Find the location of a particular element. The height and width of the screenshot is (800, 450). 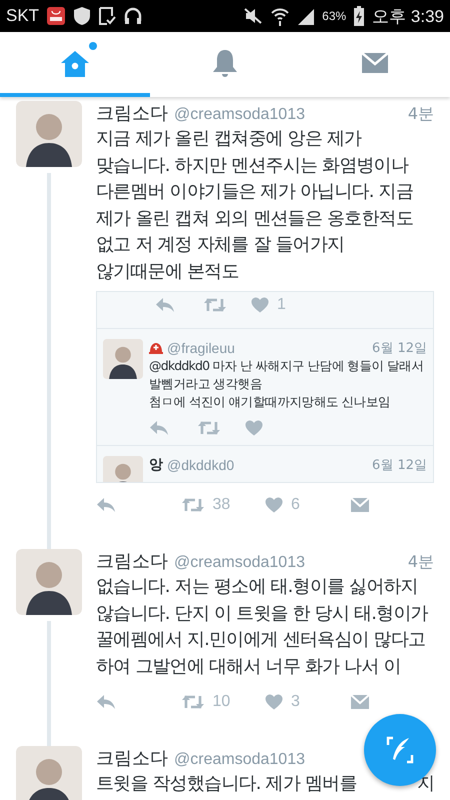

tweet-text: 지금 제가 올린 캡쳐중에 앙은 제가 맞습니다. 하지만 멘션주시는 화염병이나 다른멤버 이야기들은 제가 아닙니다. 지금 제가 올린 캡쳐 외의 멘션들은 옹호한적도 없고 저 계정 자체를 잘 들어가지 않기때문에 본적도 is located at coordinates (255, 205).